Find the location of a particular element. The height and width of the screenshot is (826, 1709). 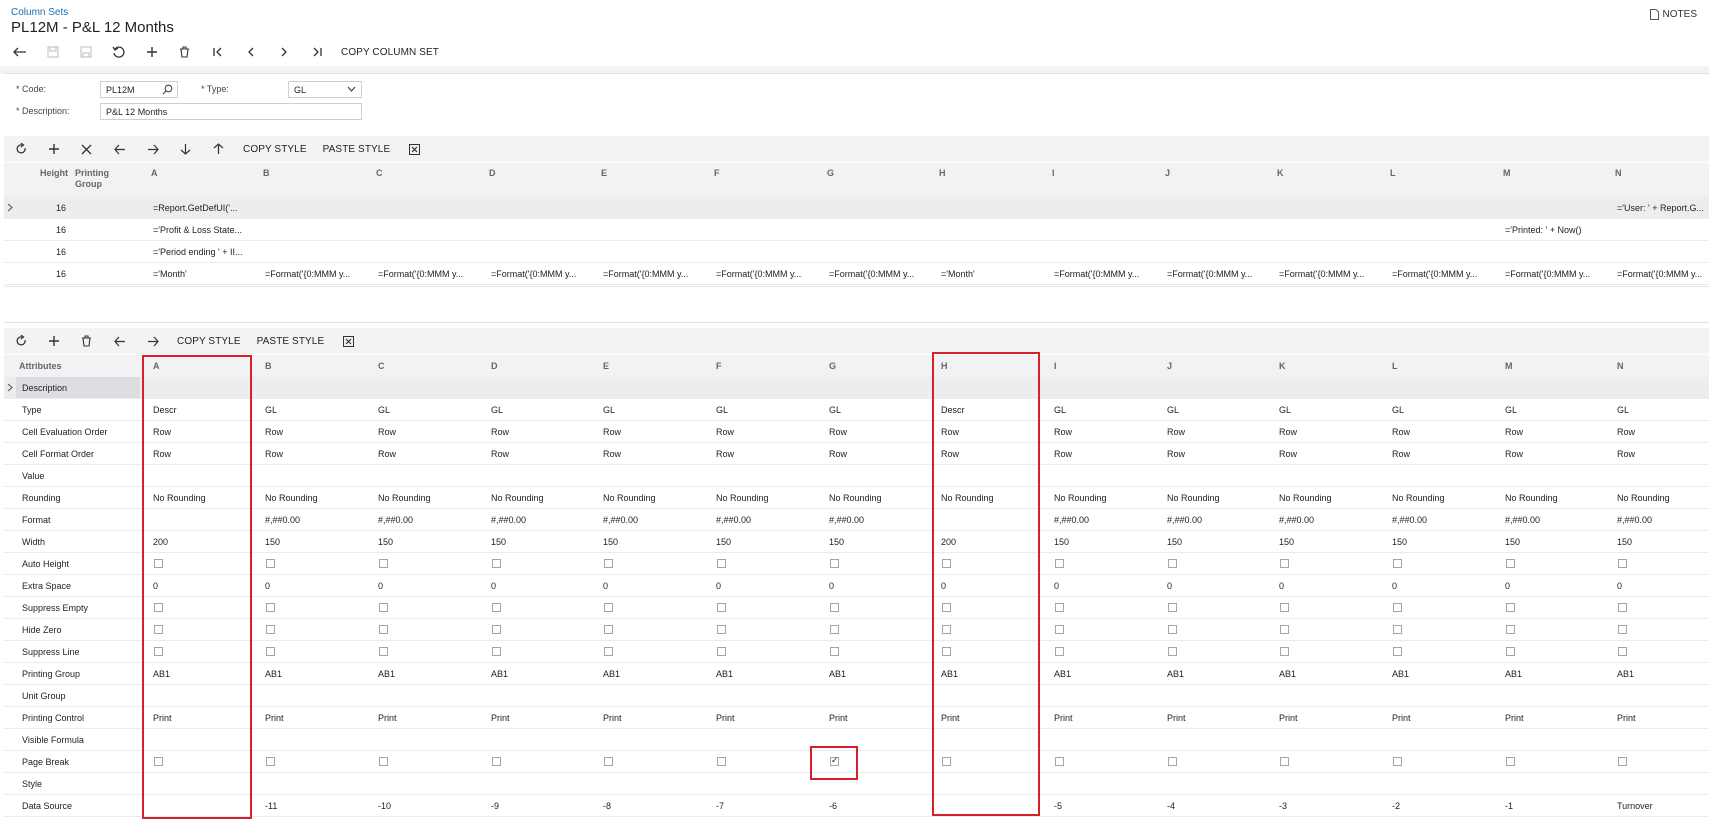

attribute-value: -4 is located at coordinates (1171, 806).